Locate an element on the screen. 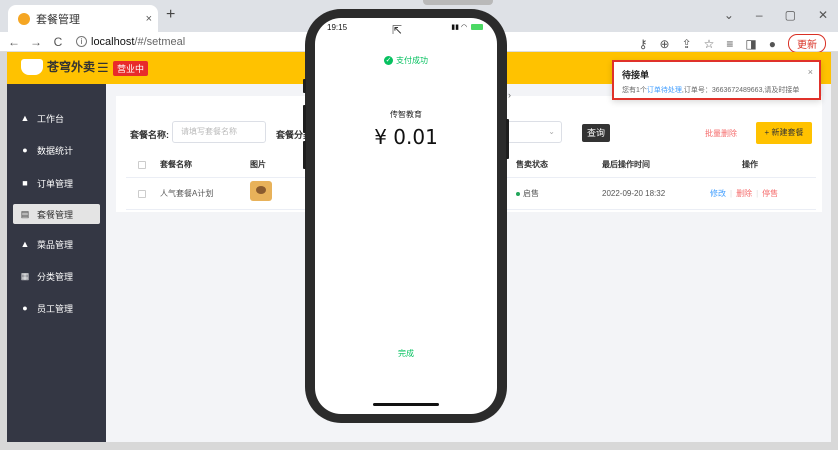  payment-success: ✓ 支付成功 is located at coordinates (406, 60).